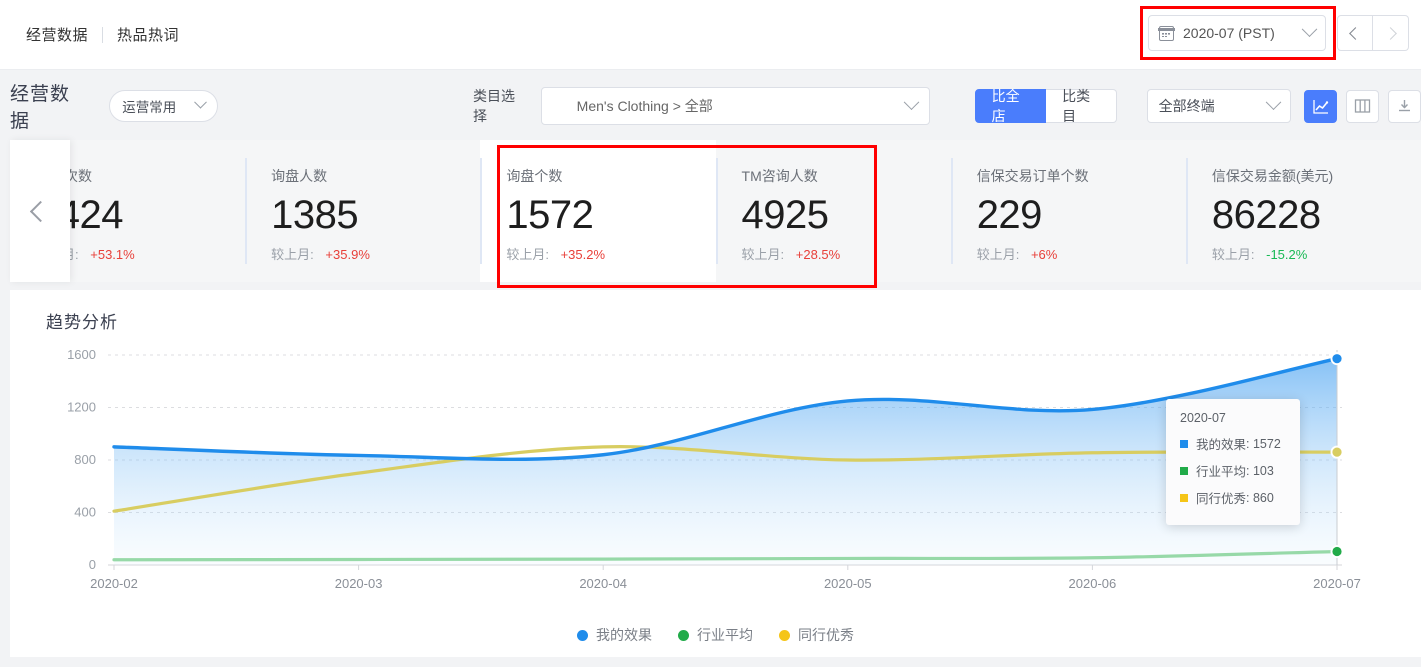 The image size is (1421, 667). Describe the element at coordinates (1266, 215) in the screenshot. I see `kpi-value: 86228` at that location.